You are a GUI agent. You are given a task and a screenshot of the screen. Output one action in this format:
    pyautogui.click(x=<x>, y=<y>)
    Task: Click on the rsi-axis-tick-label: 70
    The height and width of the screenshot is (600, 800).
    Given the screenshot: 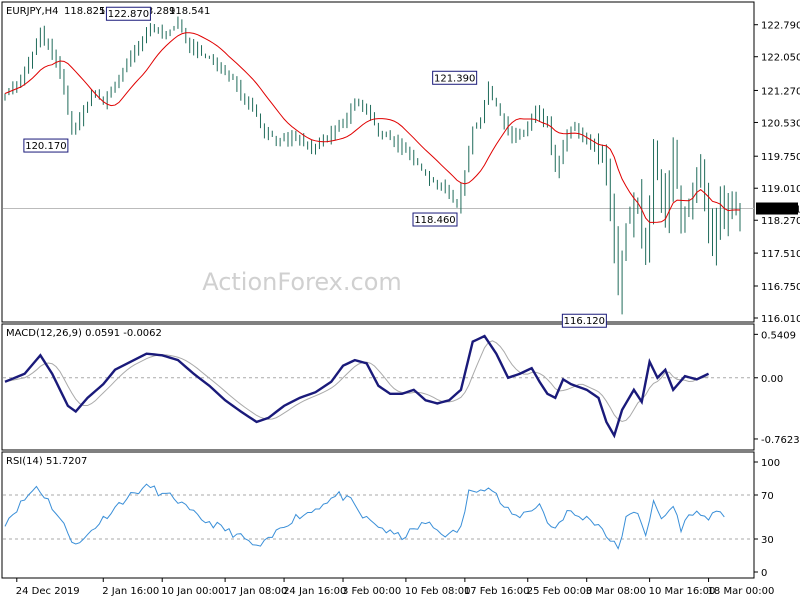 What is the action you would take?
    pyautogui.click(x=767, y=496)
    